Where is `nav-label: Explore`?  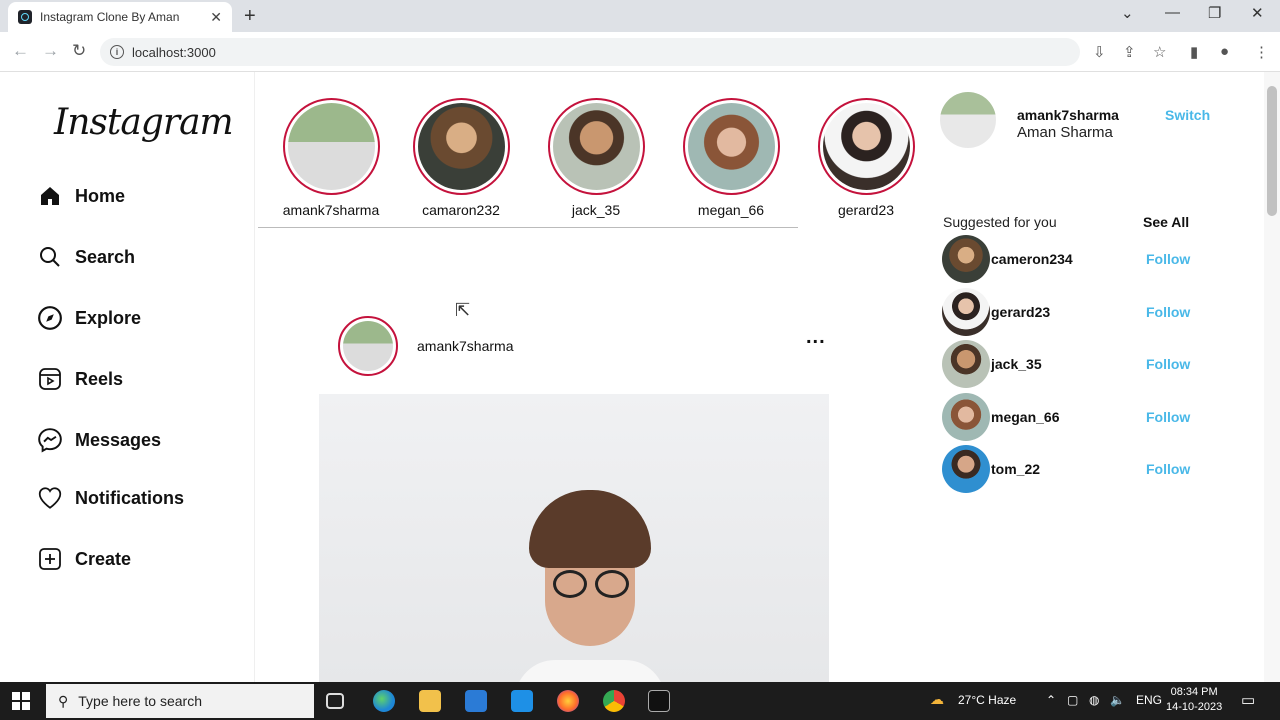 nav-label: Explore is located at coordinates (108, 317).